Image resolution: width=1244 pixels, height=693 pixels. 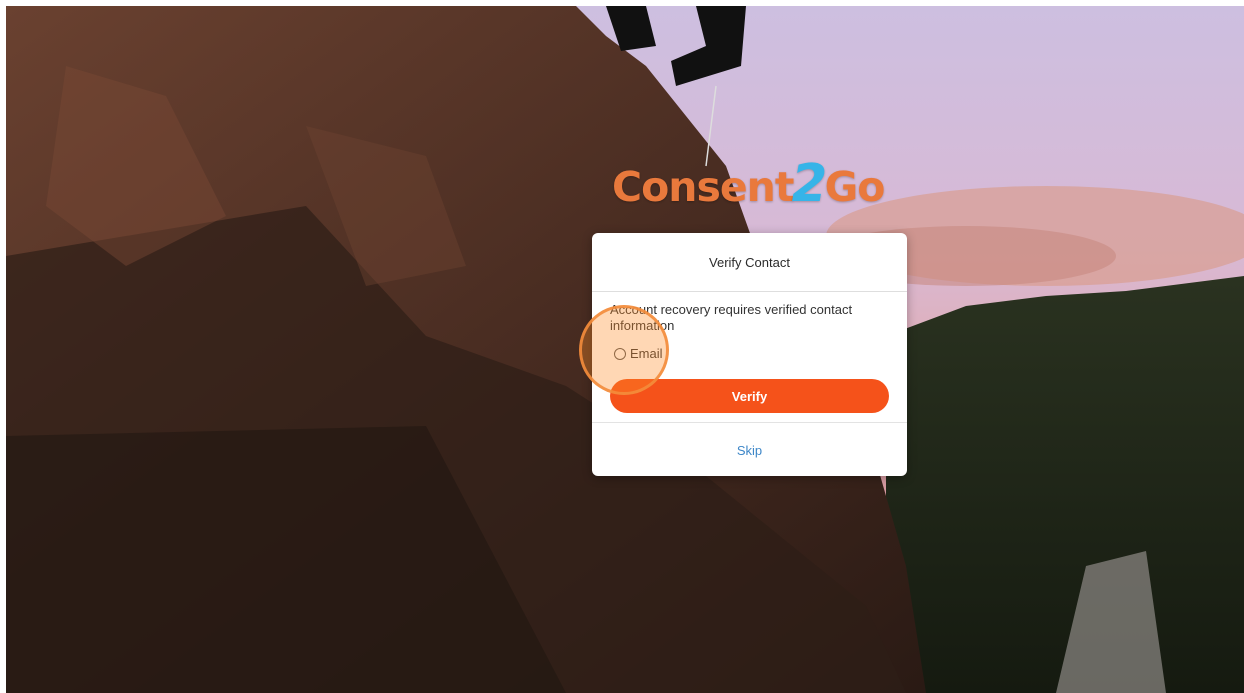 I want to click on consent2go-logo: Consent2Go, so click(x=748, y=184).